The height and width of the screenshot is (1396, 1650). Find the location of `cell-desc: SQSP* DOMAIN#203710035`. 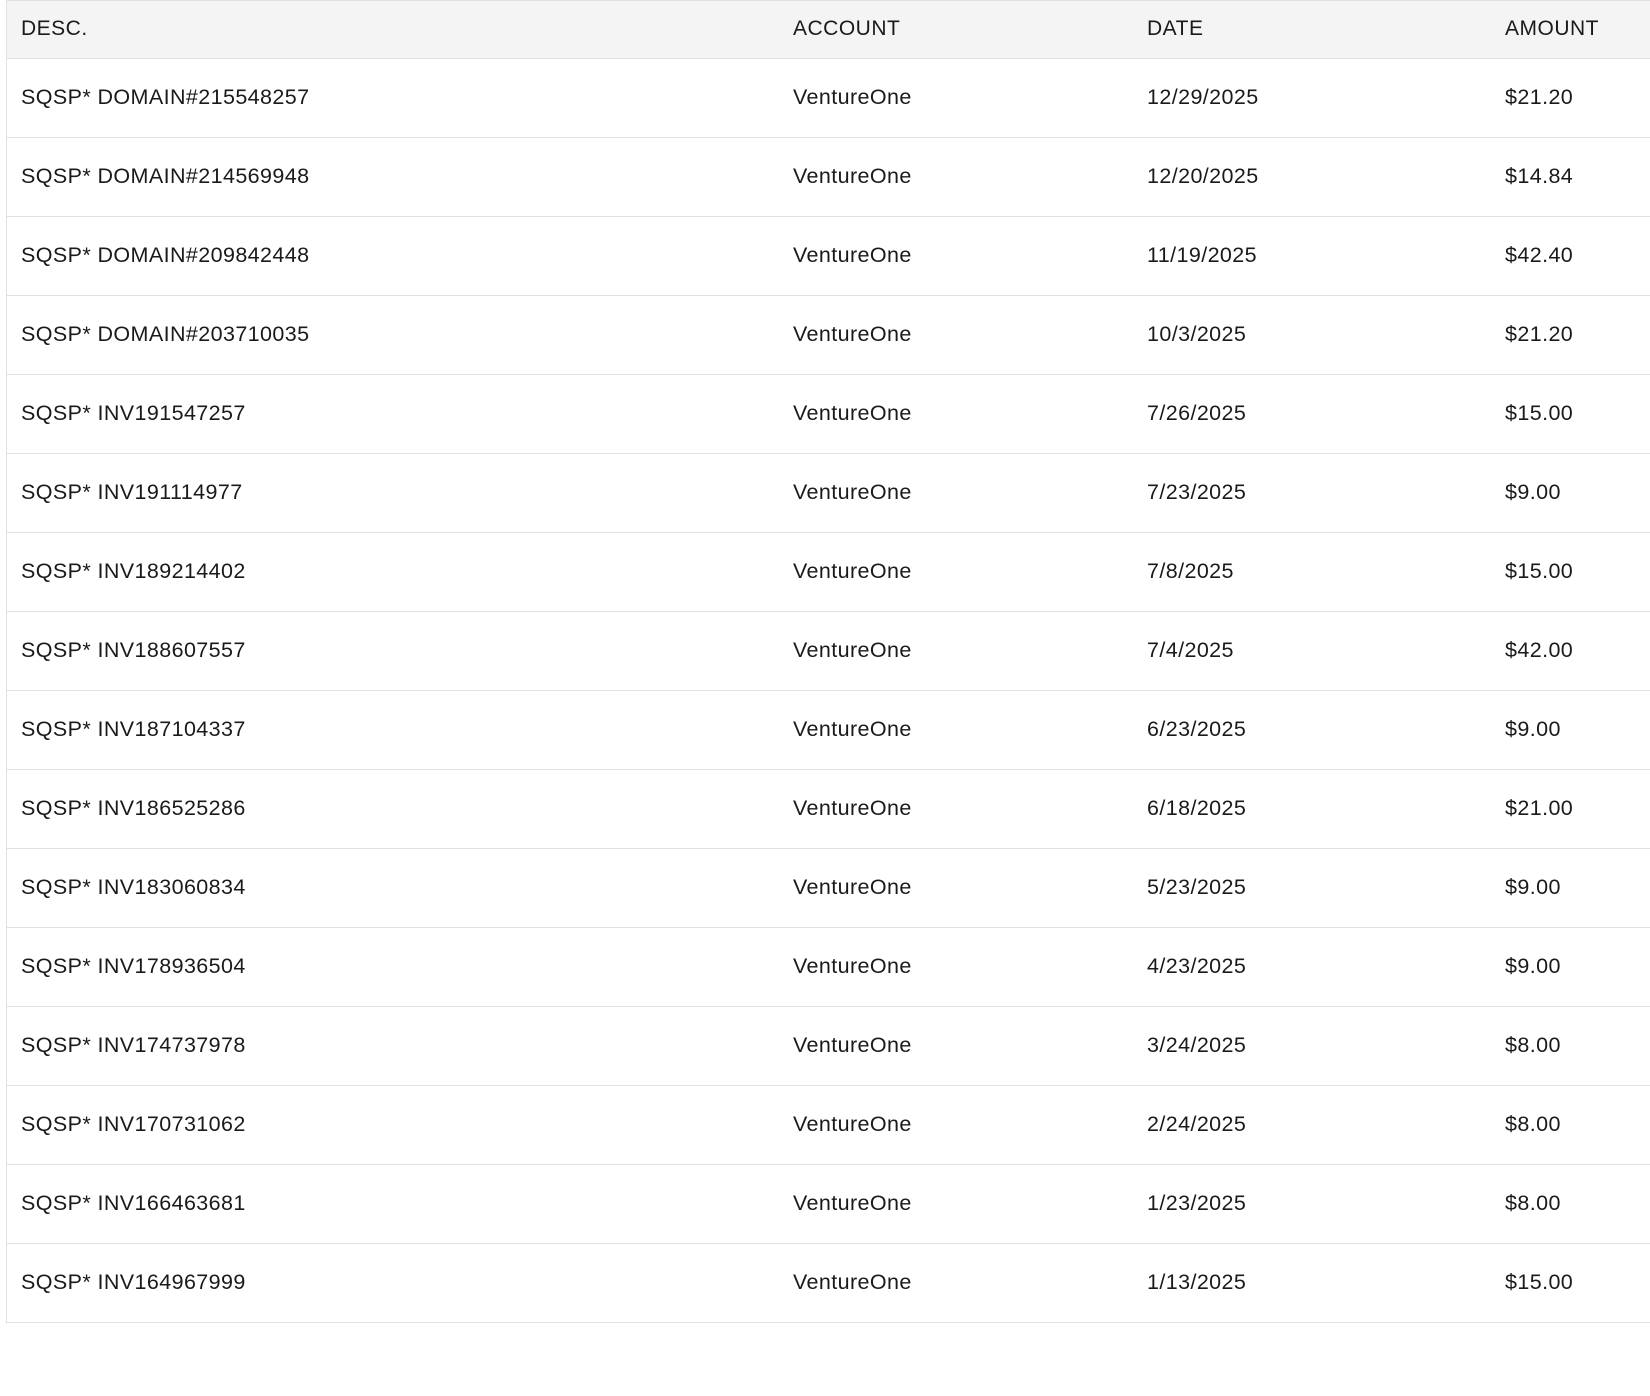

cell-desc: SQSP* DOMAIN#203710035 is located at coordinates (165, 334).